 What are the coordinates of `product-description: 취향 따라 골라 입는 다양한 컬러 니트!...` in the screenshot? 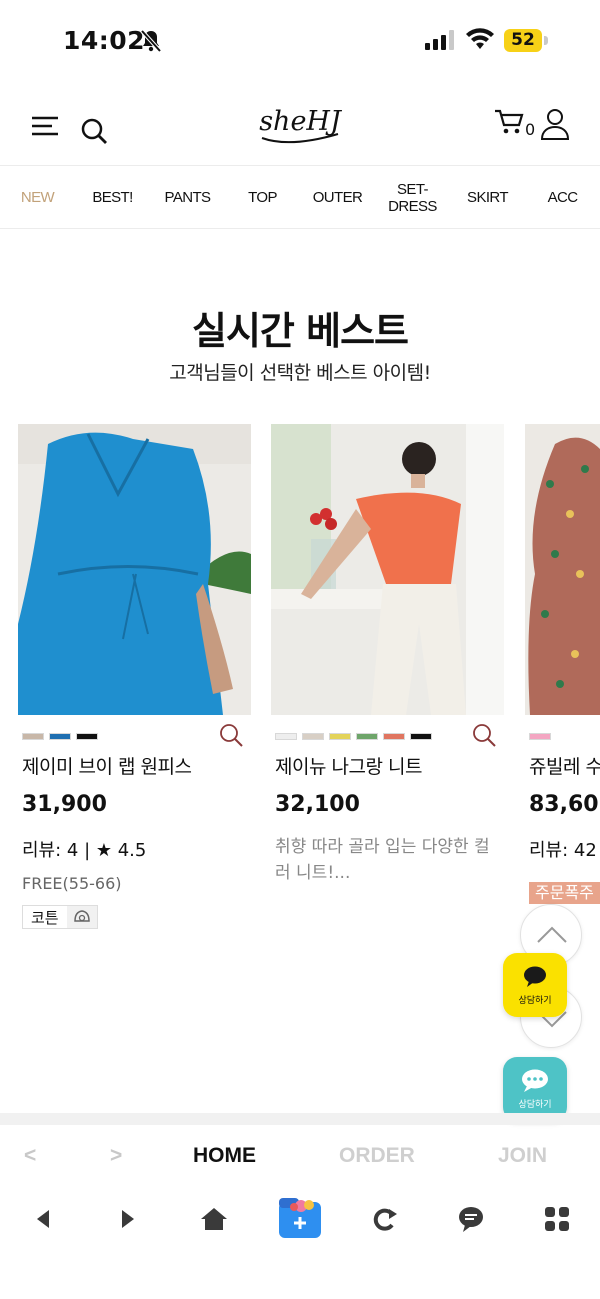 It's located at (382, 860).